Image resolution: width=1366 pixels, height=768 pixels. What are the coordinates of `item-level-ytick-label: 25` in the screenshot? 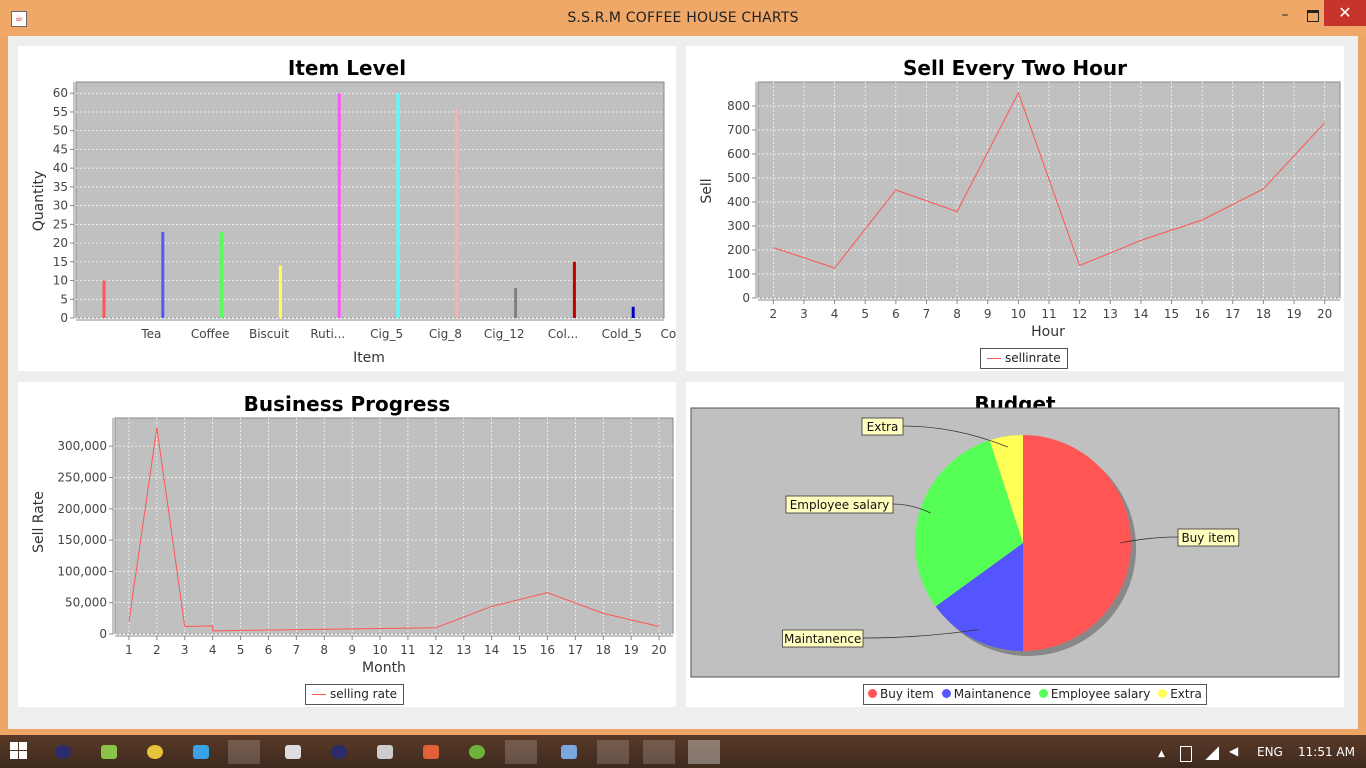 It's located at (60, 224).